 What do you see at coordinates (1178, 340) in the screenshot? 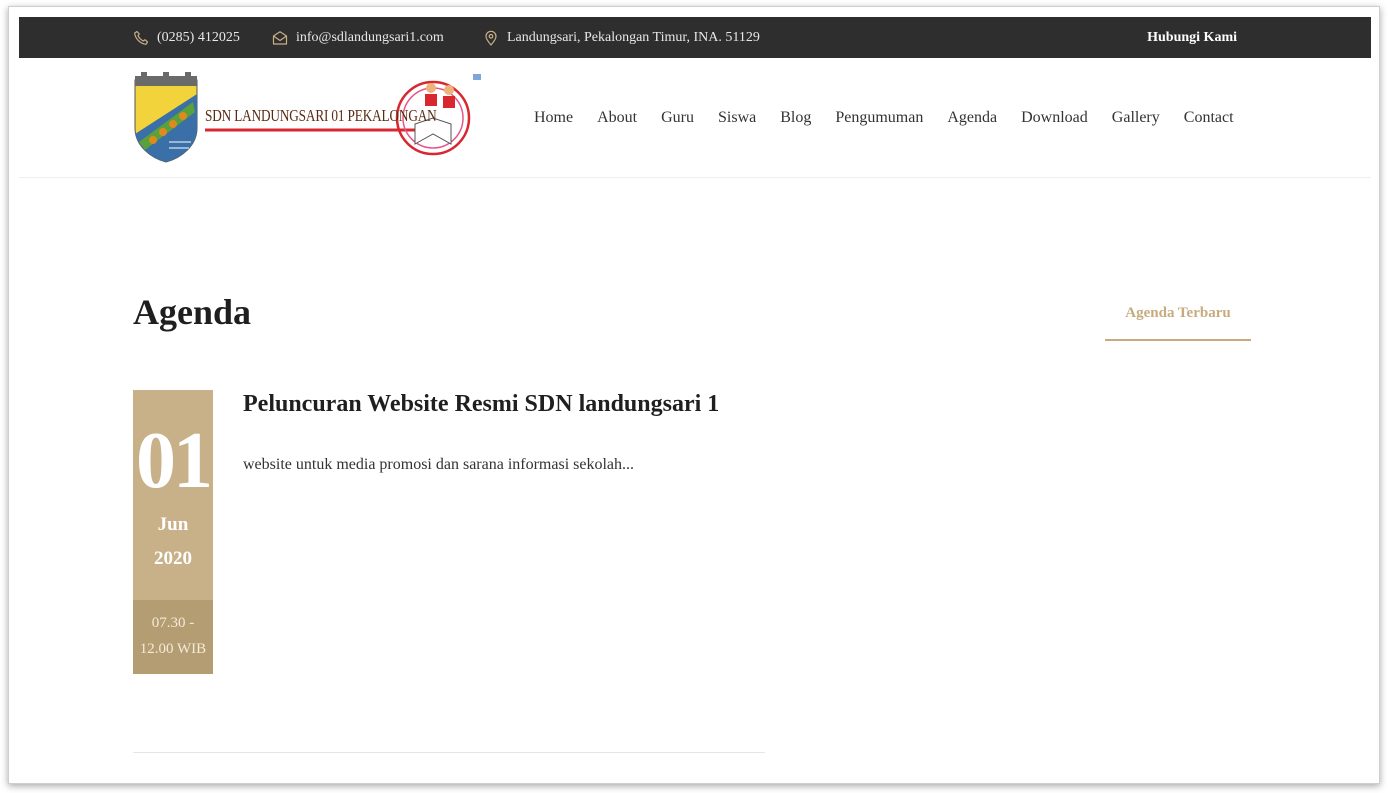
I see `sidebar-title-underline` at bounding box center [1178, 340].